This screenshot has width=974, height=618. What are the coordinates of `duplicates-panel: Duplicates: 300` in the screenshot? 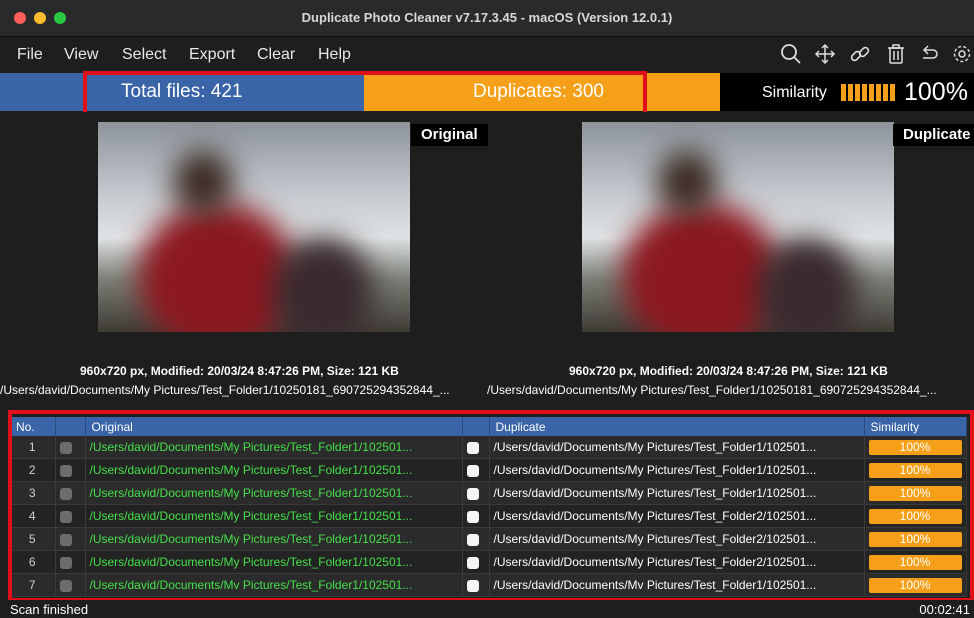 It's located at (542, 92).